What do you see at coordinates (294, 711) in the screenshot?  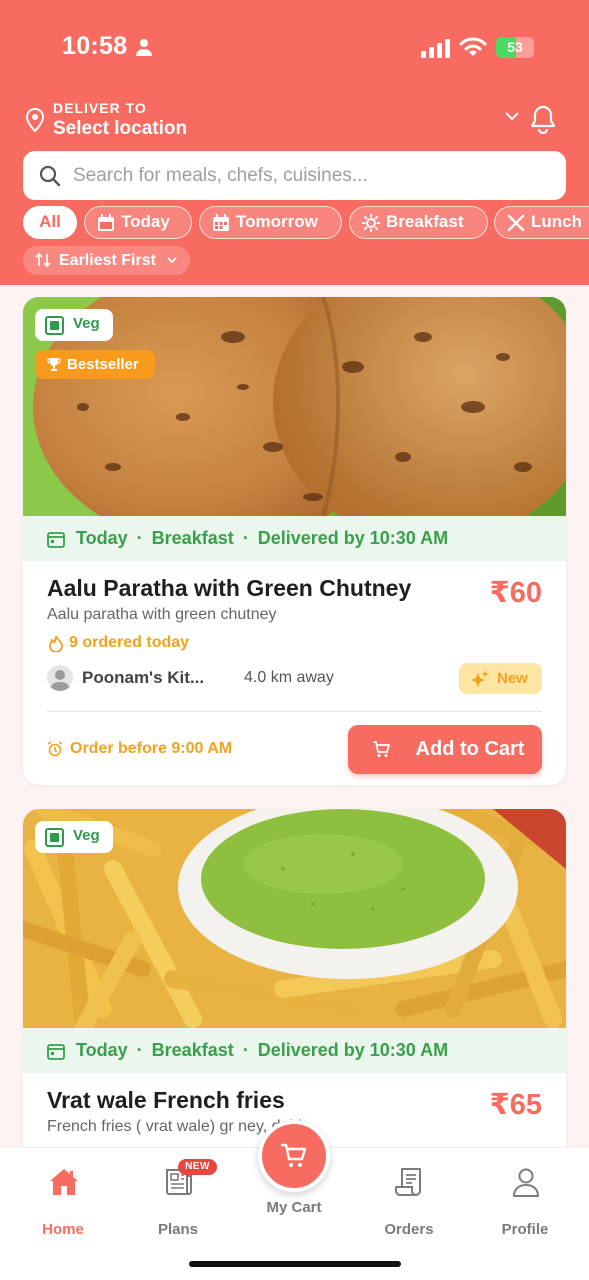 I see `divider` at bounding box center [294, 711].